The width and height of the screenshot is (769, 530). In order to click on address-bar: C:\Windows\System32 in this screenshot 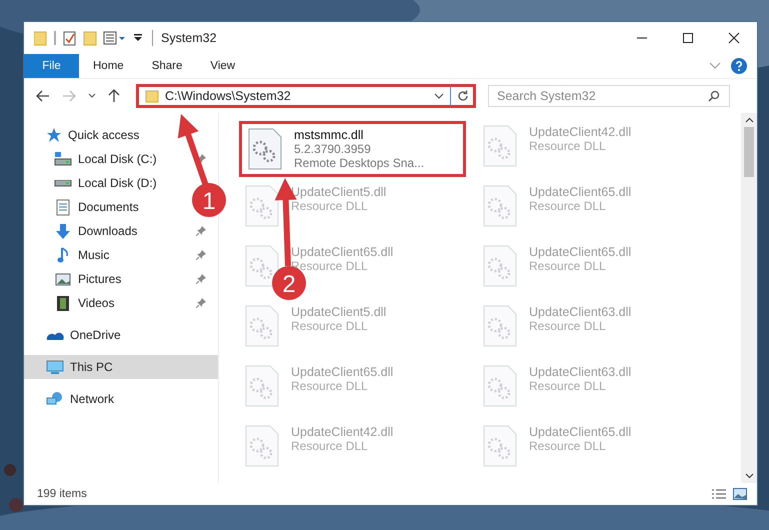, I will do `click(306, 96)`.